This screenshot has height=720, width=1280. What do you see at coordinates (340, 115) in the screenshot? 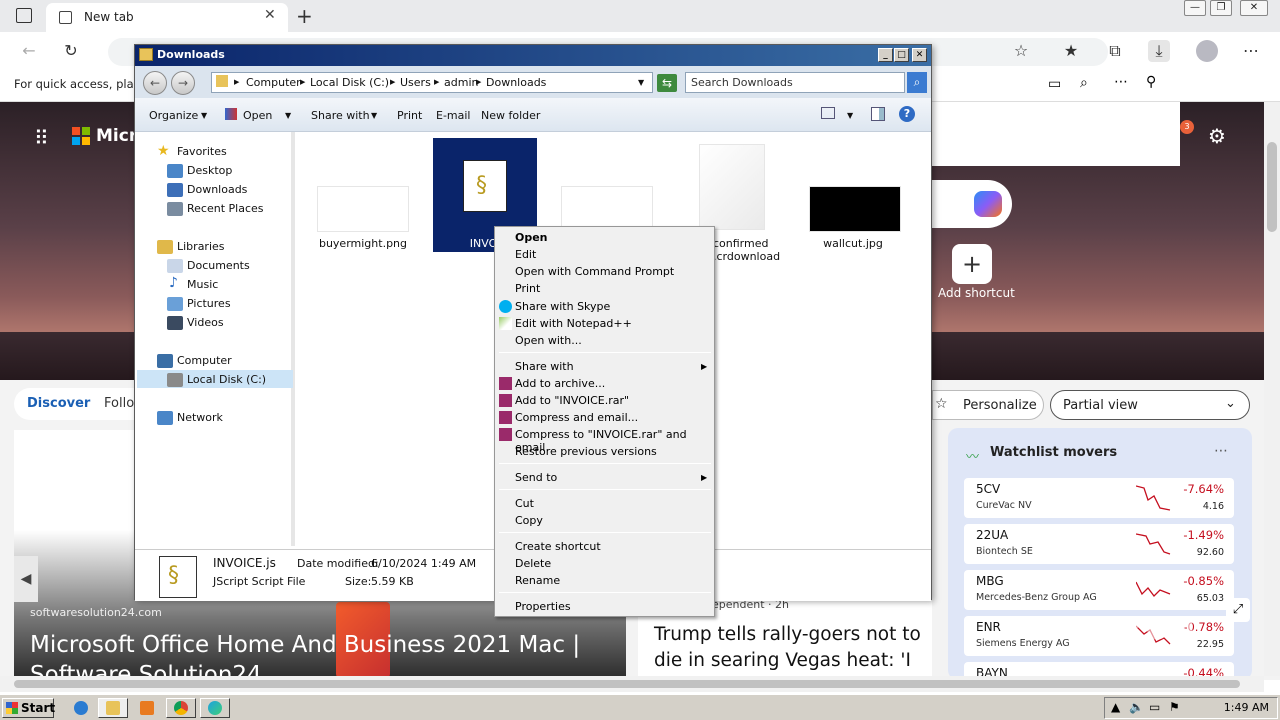
I see `share-with-button: Share with` at bounding box center [340, 115].